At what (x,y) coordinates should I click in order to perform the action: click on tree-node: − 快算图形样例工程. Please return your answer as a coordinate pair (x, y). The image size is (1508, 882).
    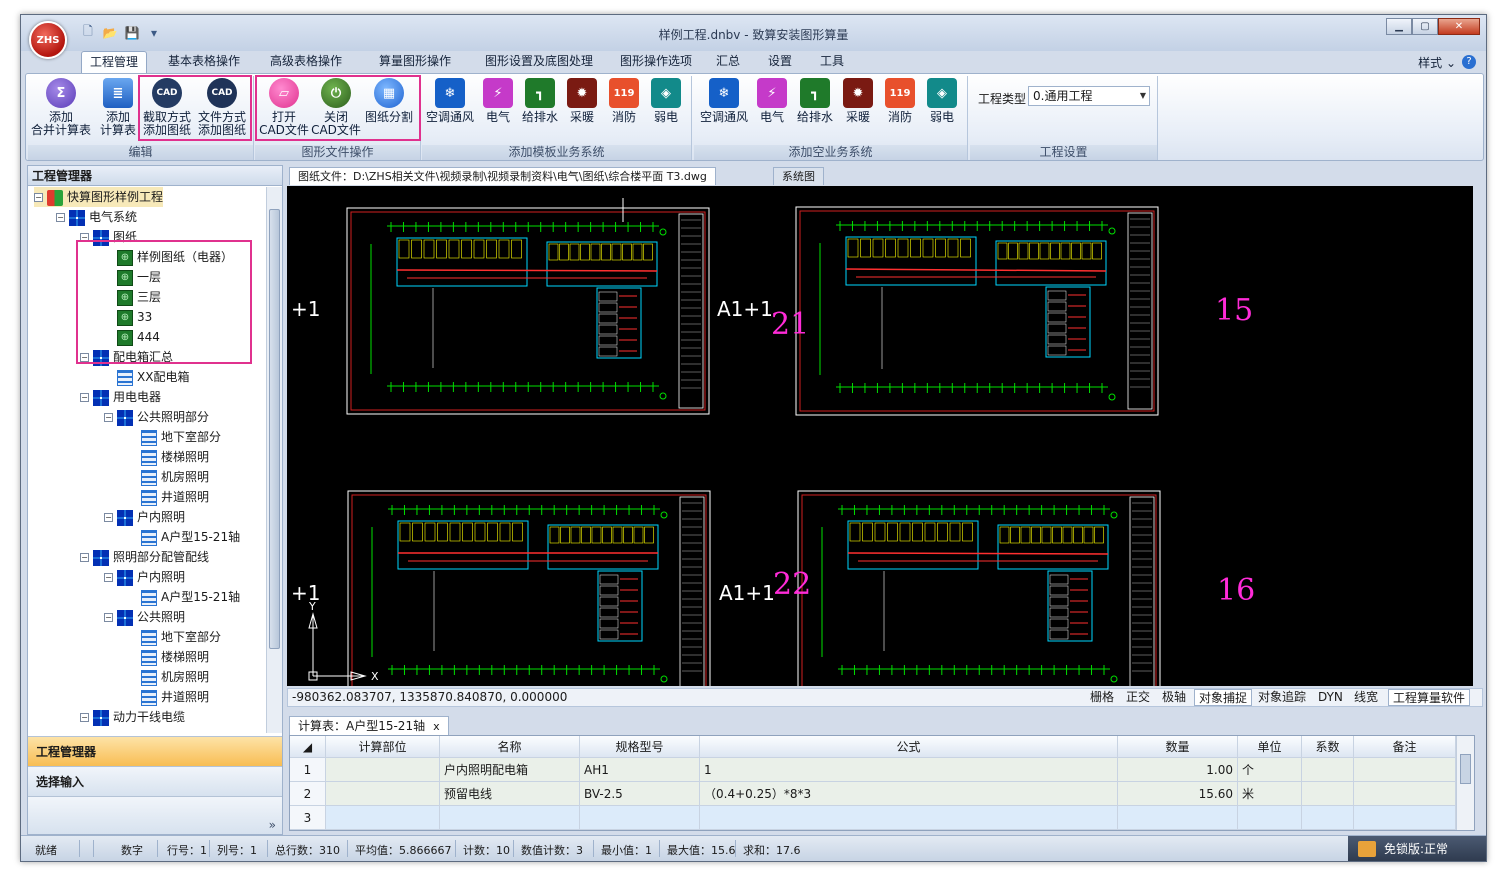
    Looking at the image, I should click on (99, 197).